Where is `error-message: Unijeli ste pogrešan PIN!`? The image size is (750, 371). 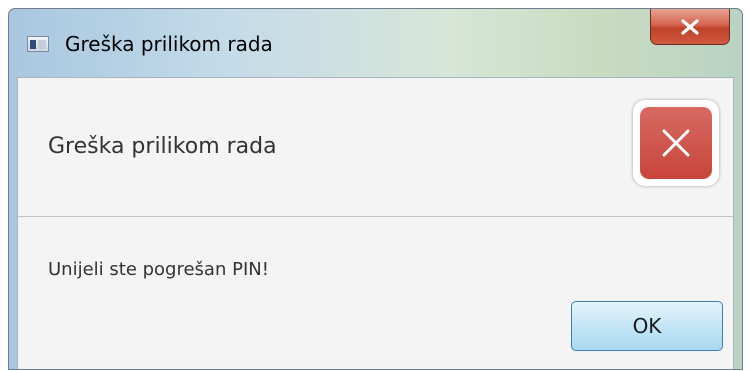
error-message: Unijeli ste pogrešan PIN! is located at coordinates (158, 269).